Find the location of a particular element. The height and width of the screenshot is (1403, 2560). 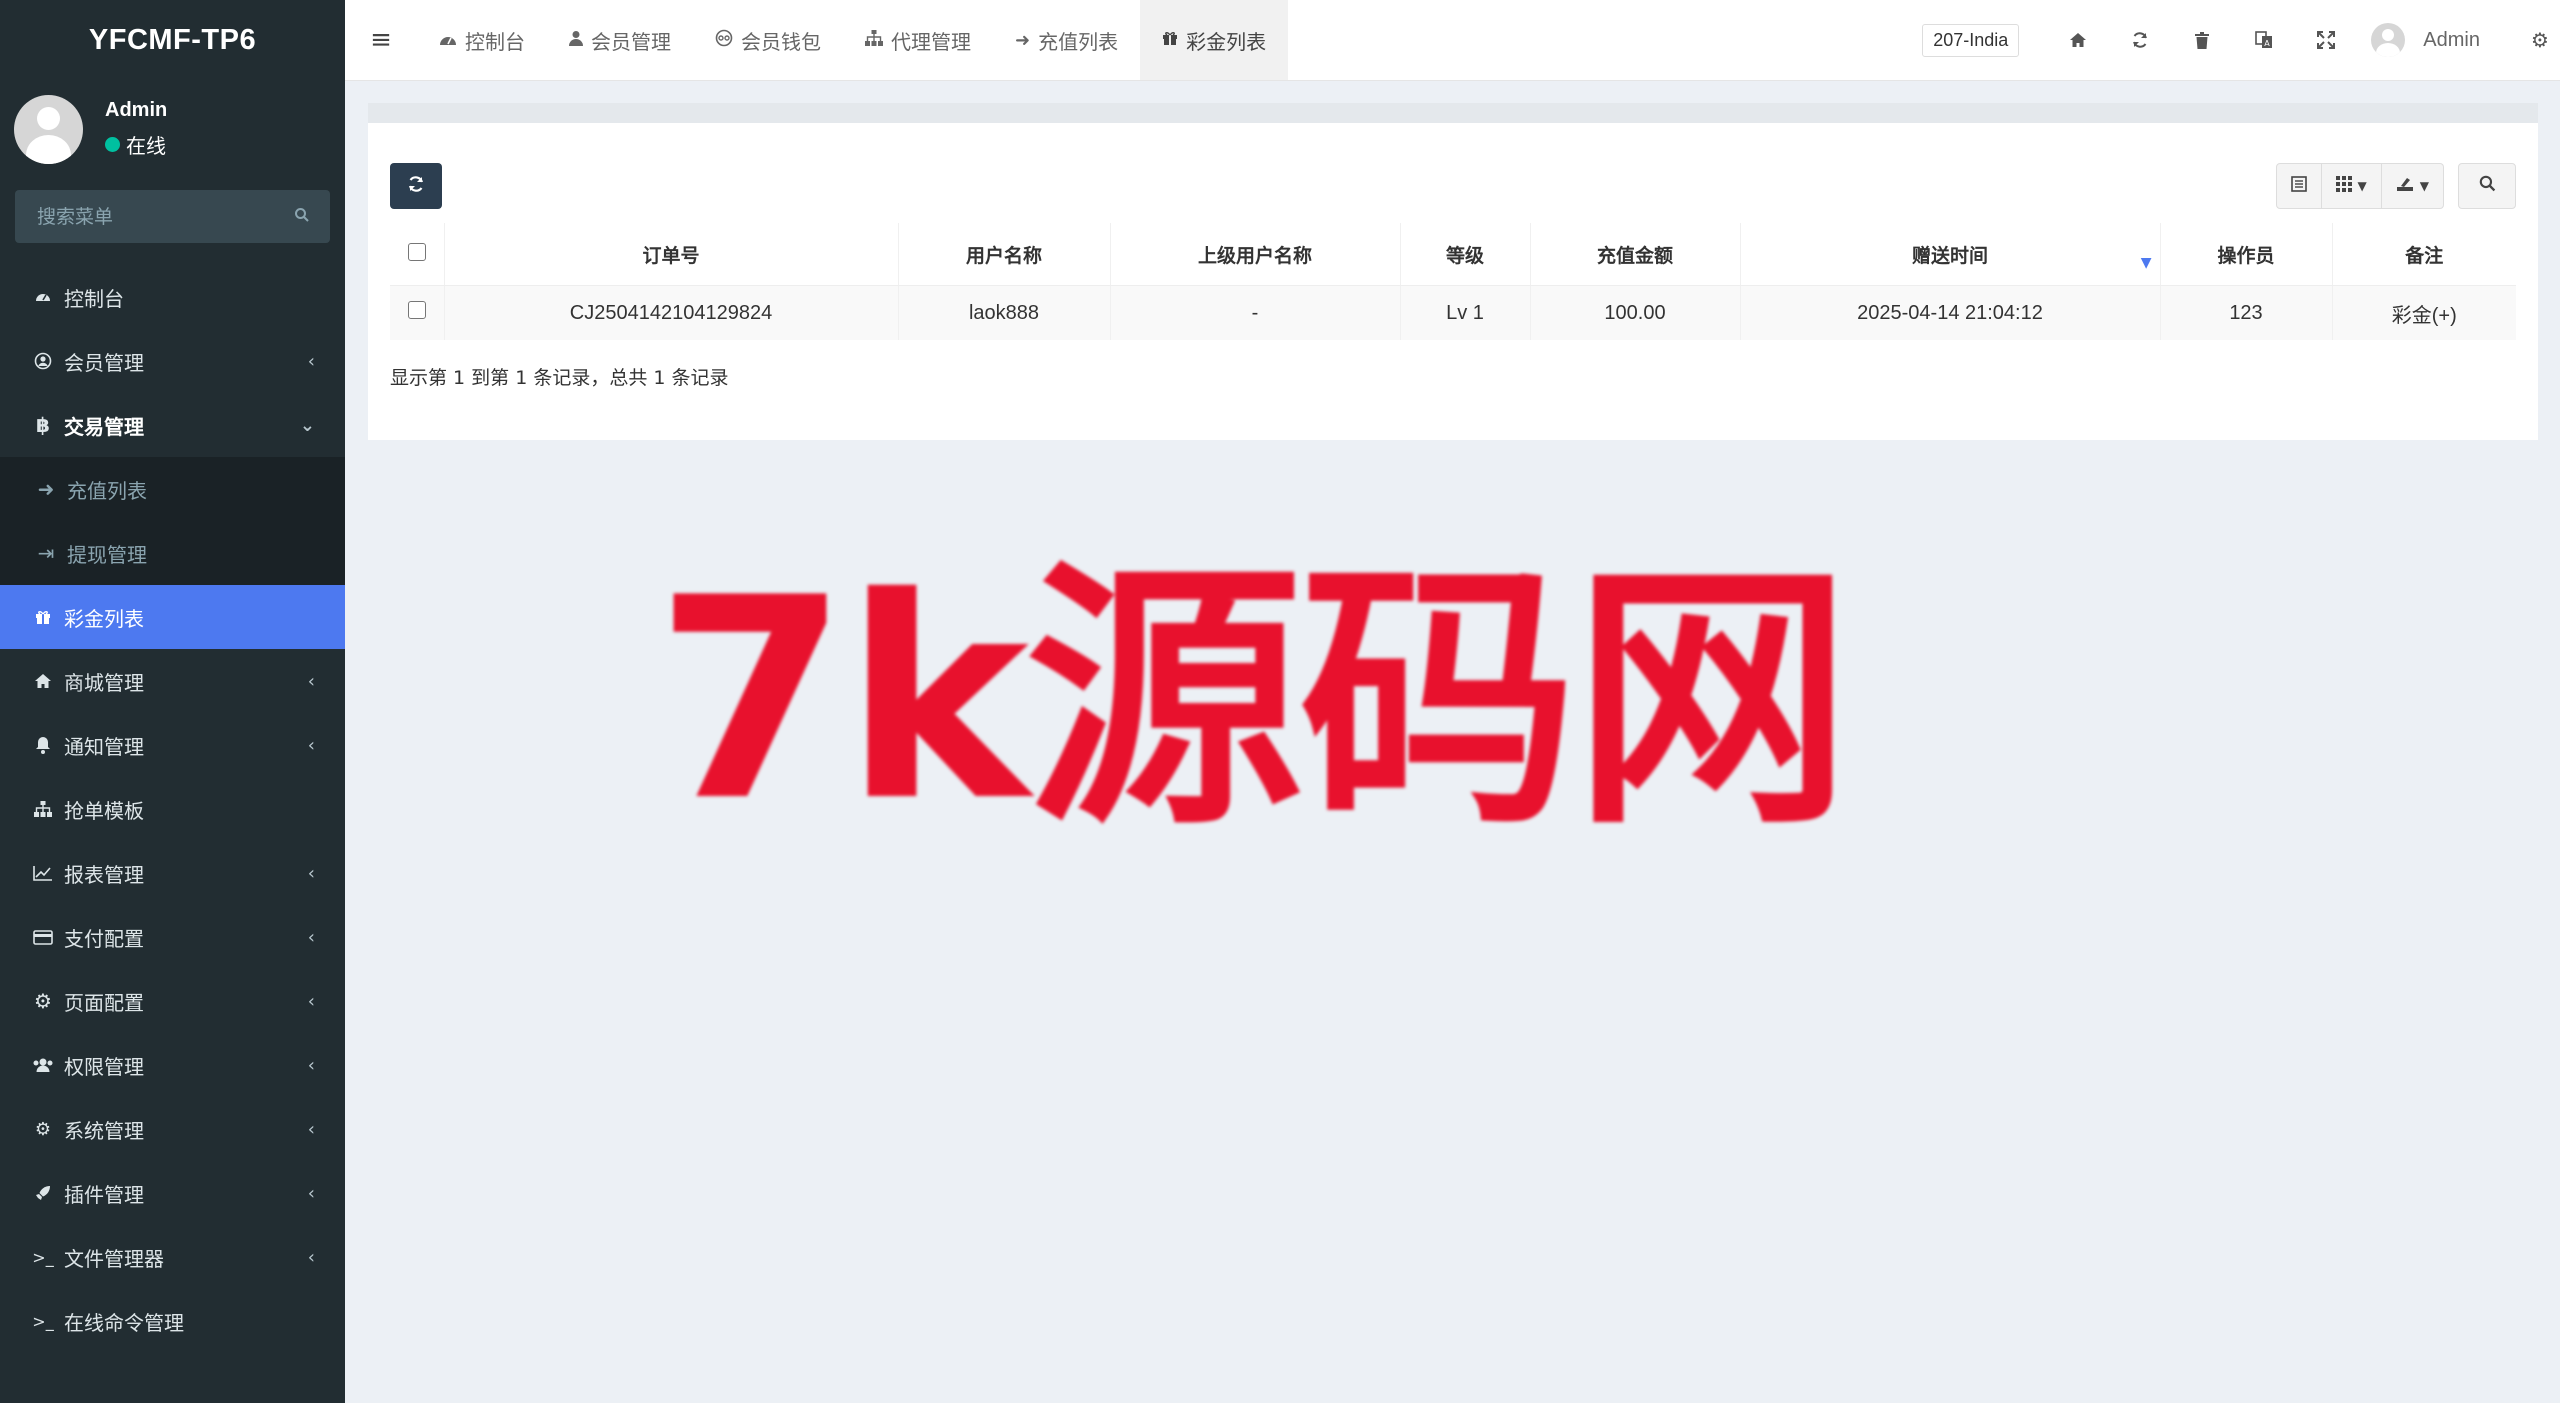

sidebar-item-reports: 报表管理 ‹ is located at coordinates (172, 873).